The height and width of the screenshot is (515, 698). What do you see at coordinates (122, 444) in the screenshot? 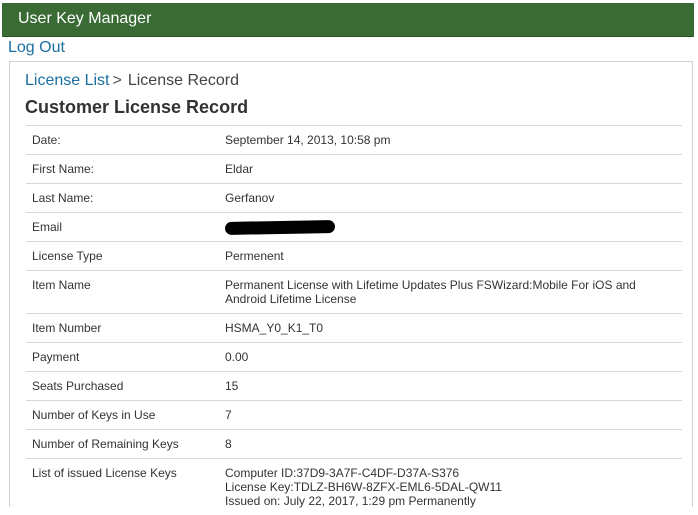
I see `field-label: Number of Remaining Keys` at bounding box center [122, 444].